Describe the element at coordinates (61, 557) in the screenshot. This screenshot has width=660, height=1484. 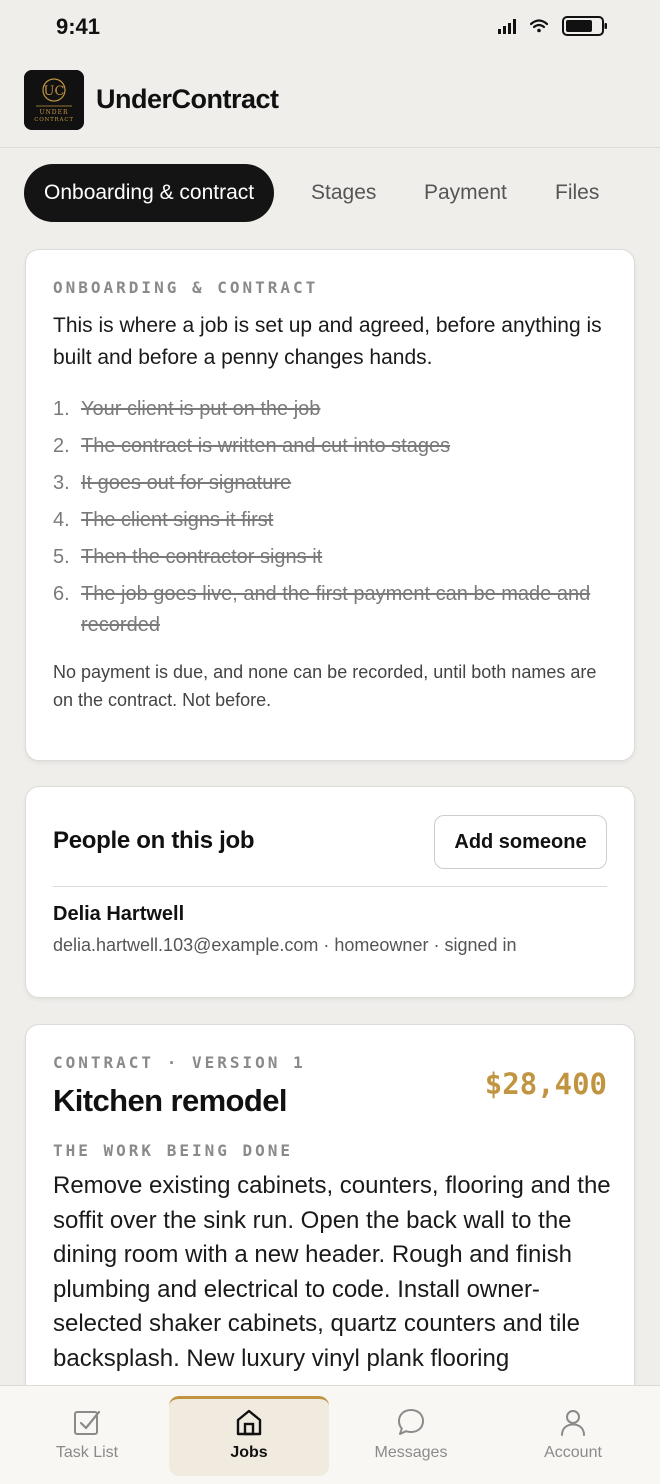
I see `step-number: 5.` at that location.